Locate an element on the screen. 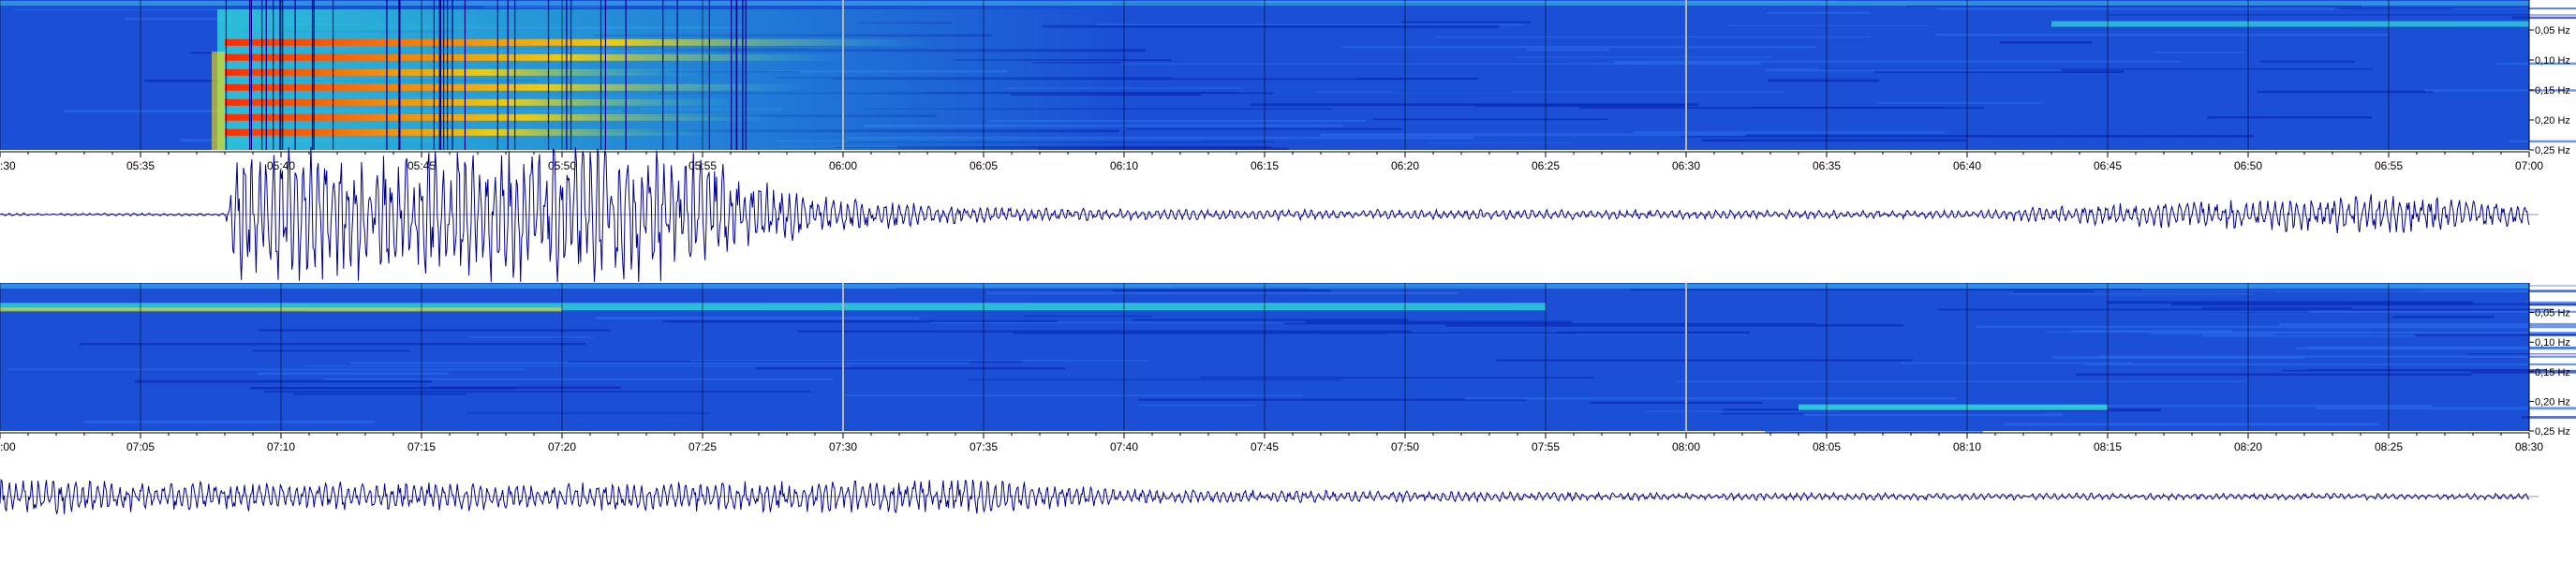  x-tick-label: 08:30 is located at coordinates (2529, 446).